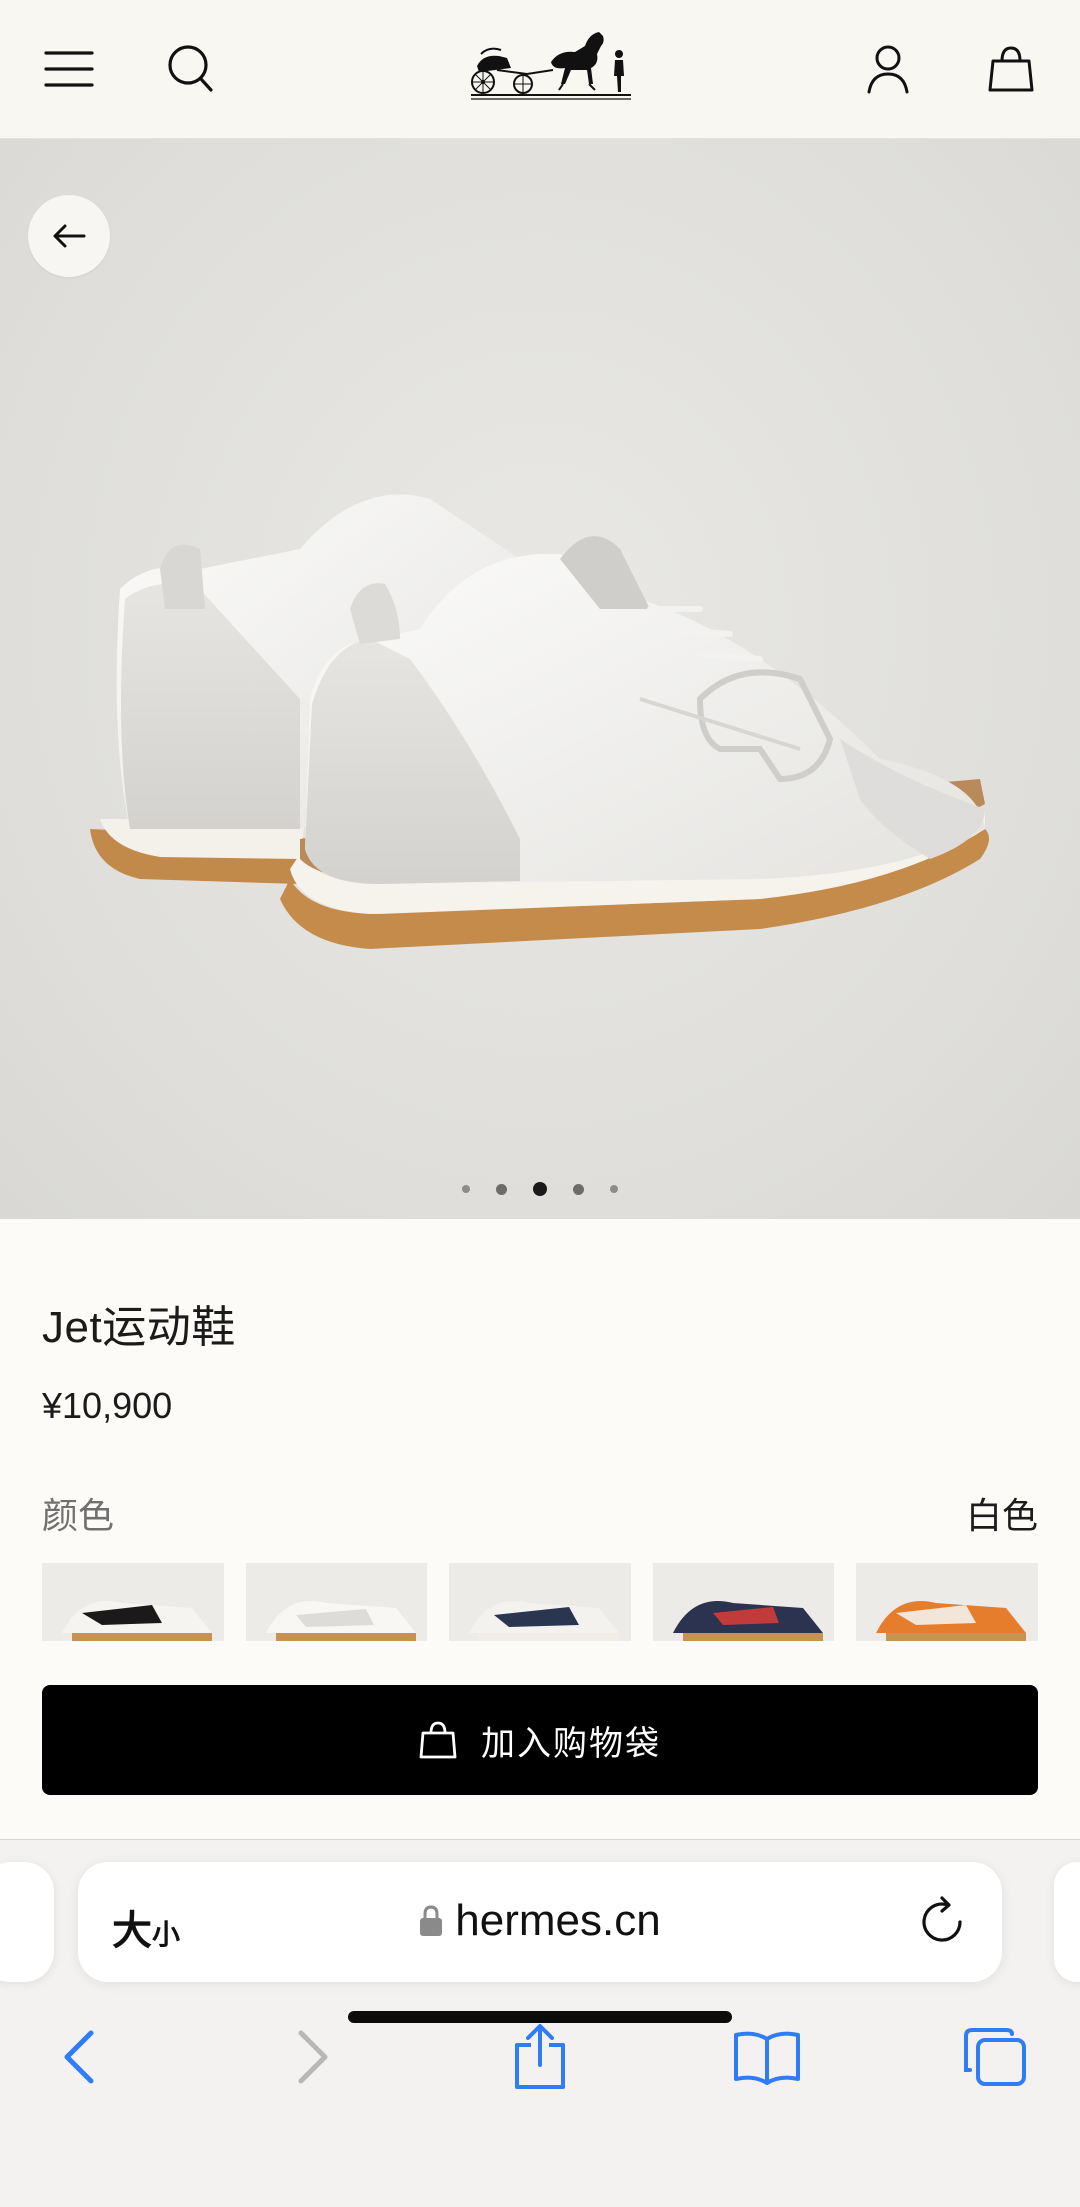 Image resolution: width=1080 pixels, height=2207 pixels. I want to click on color-swatch-orange, so click(947, 1602).